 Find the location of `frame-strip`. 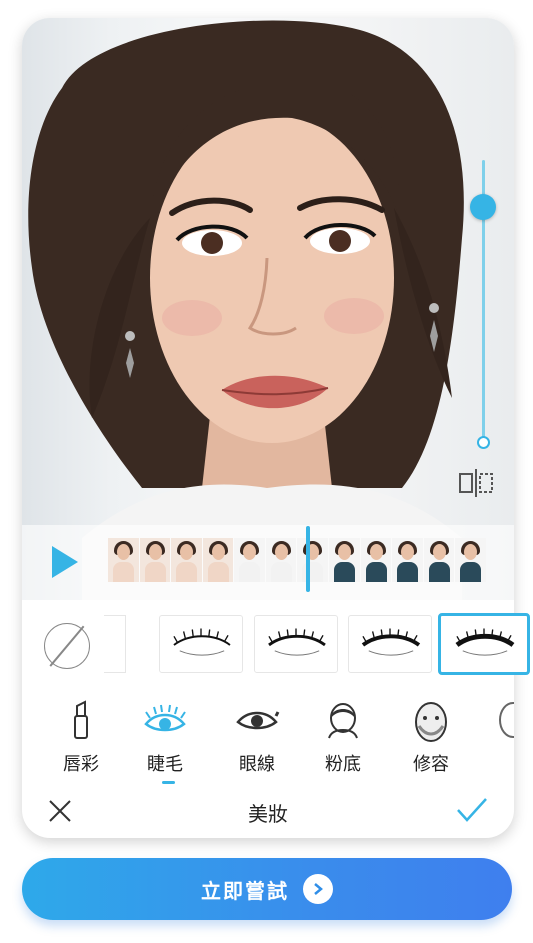

frame-strip is located at coordinates (297, 560).